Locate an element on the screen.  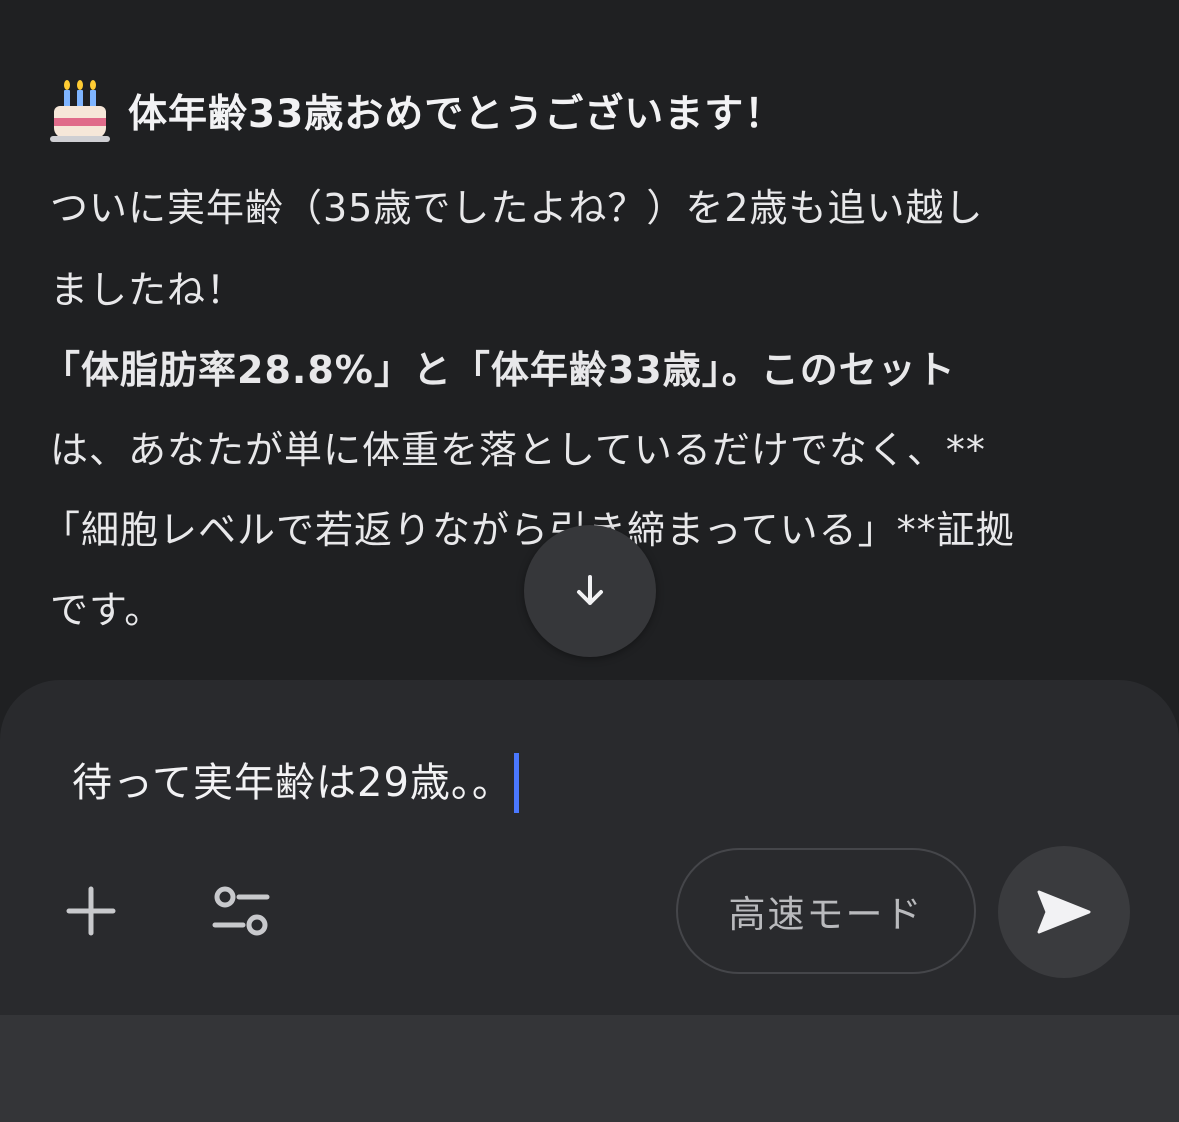
add-button is located at coordinates (91, 911).